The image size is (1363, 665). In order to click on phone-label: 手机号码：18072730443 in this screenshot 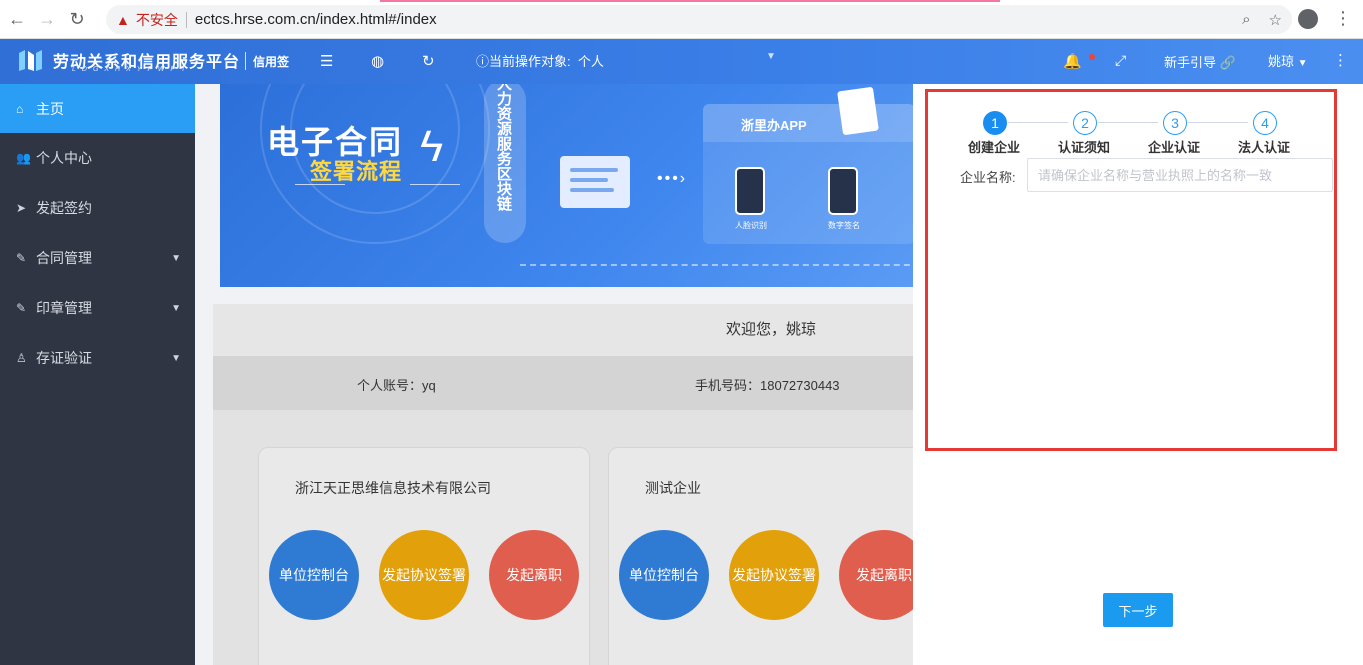, I will do `click(767, 385)`.